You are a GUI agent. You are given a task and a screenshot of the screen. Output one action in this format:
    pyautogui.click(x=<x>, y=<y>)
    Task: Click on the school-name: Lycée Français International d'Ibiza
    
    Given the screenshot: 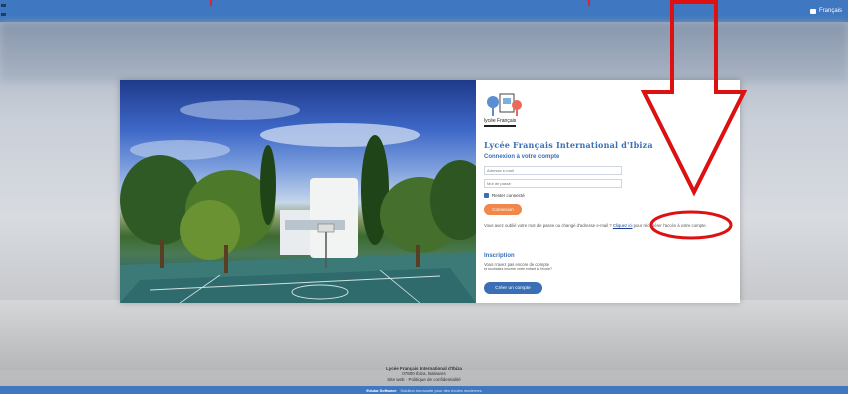 What is the action you would take?
    pyautogui.click(x=568, y=145)
    